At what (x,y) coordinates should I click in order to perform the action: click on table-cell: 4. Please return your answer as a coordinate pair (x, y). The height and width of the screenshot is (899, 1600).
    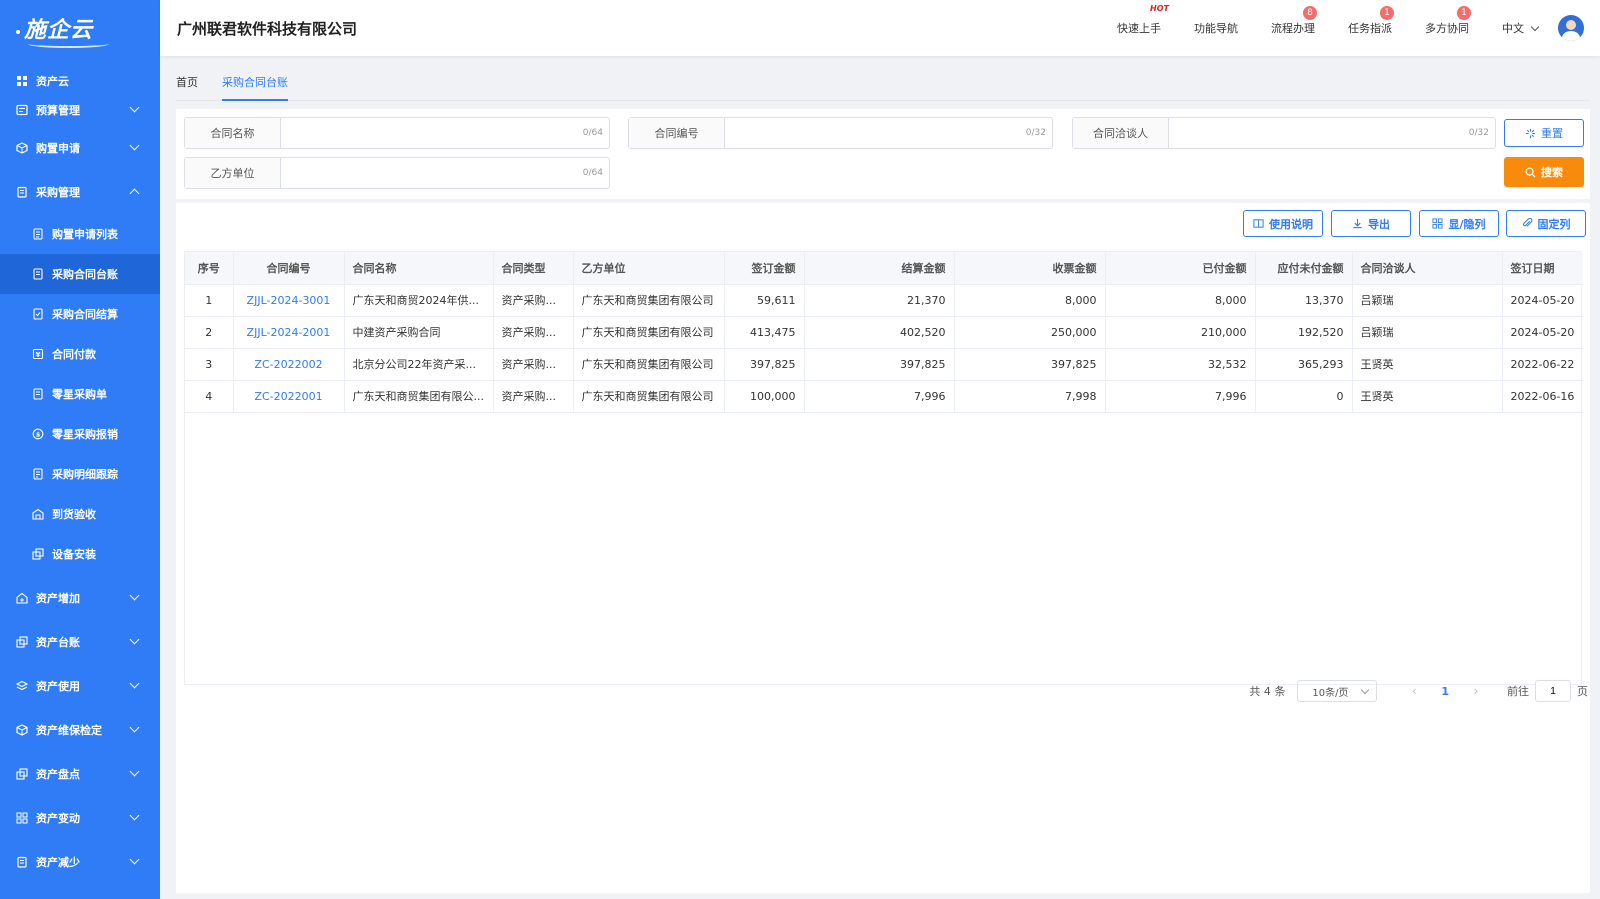
    Looking at the image, I should click on (209, 396).